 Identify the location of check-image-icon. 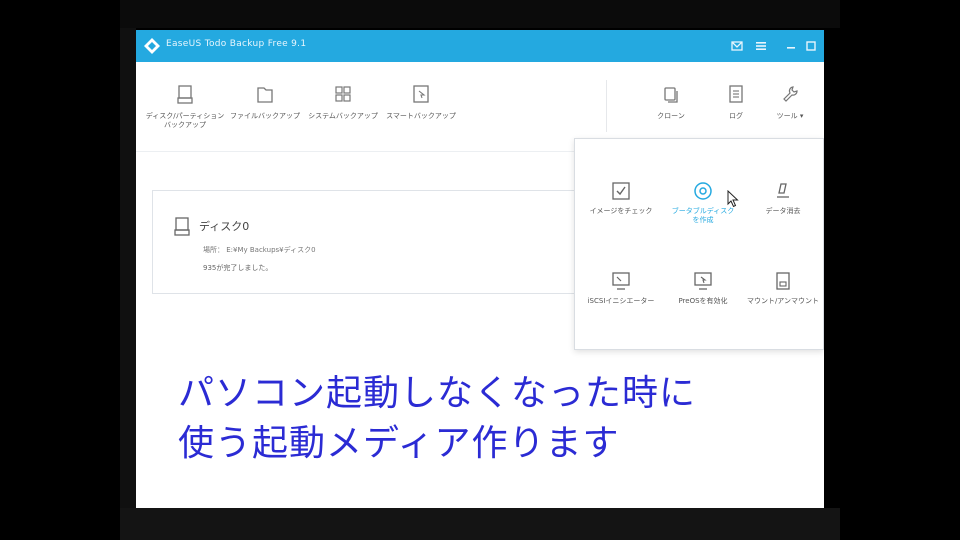
(621, 191).